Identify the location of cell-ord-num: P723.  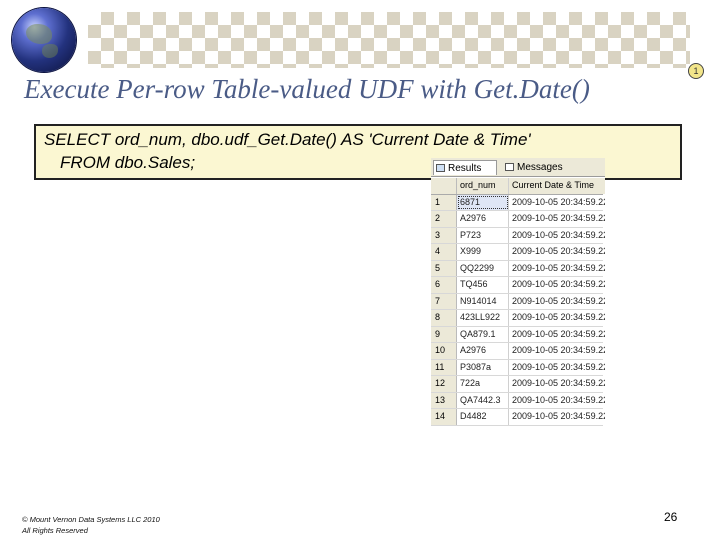
(483, 235).